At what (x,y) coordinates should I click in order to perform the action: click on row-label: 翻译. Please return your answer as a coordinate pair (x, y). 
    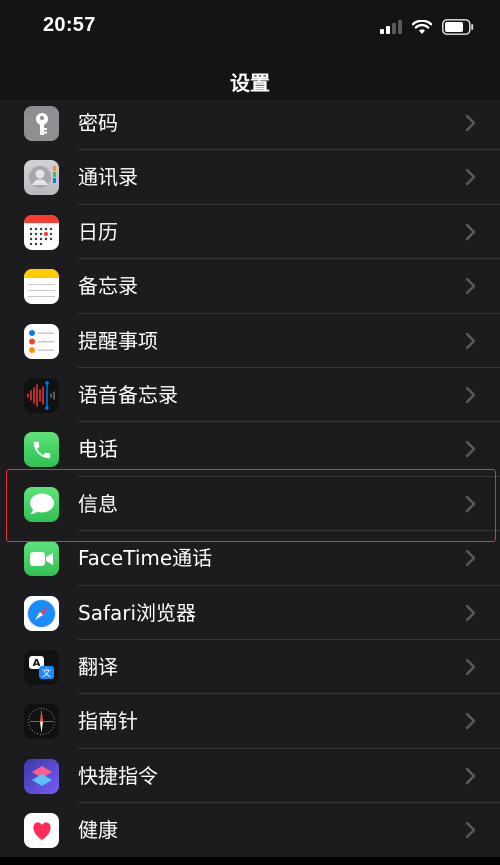
    Looking at the image, I should click on (98, 666).